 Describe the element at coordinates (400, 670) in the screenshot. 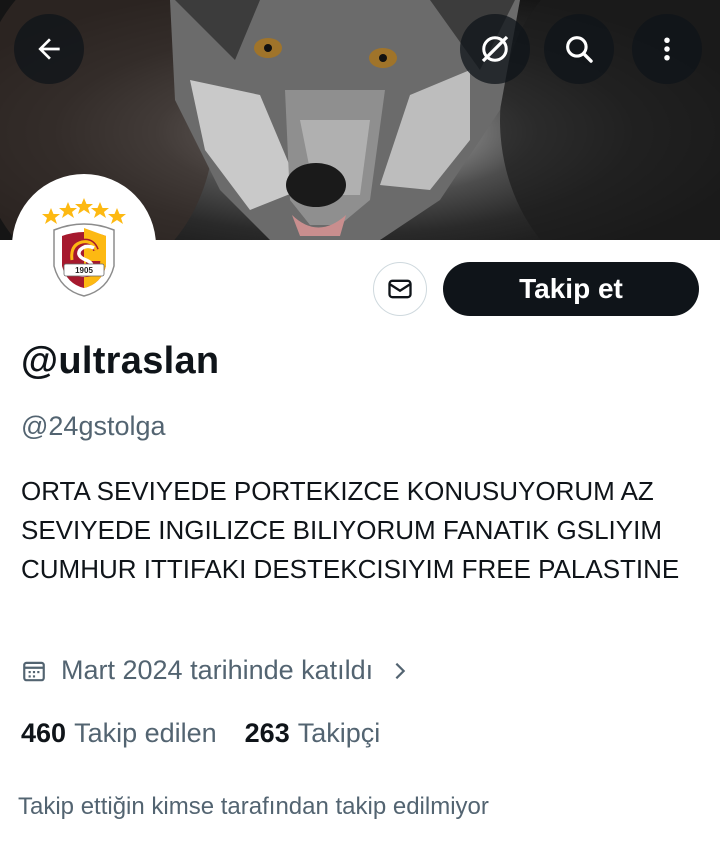

I see `chevron-right-icon` at that location.